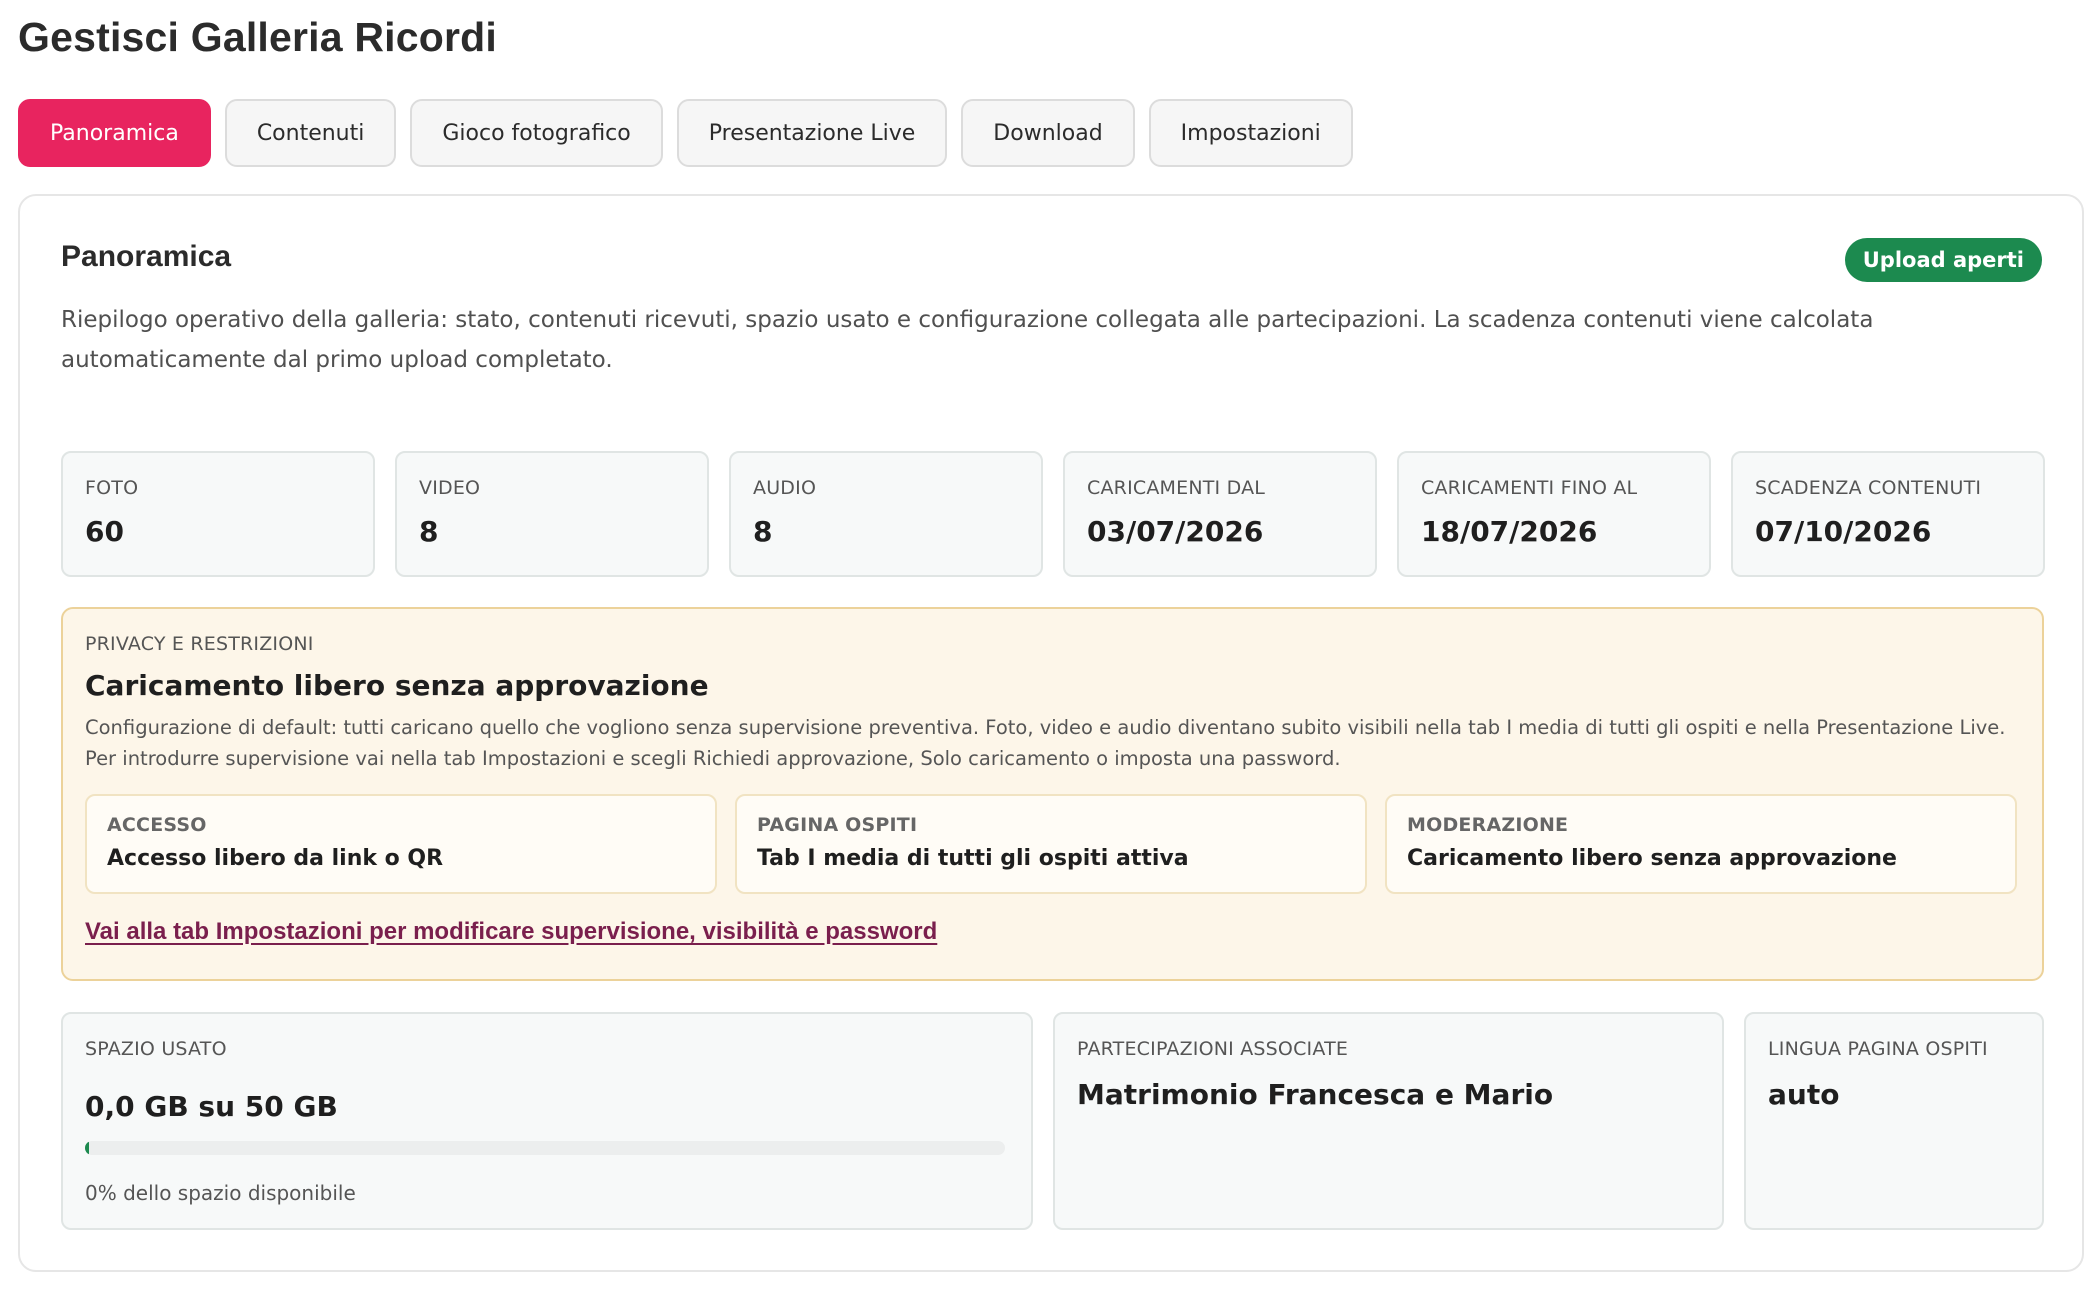 The width and height of the screenshot is (2100, 1295). I want to click on stat-value: 03/07/2026, so click(1175, 531).